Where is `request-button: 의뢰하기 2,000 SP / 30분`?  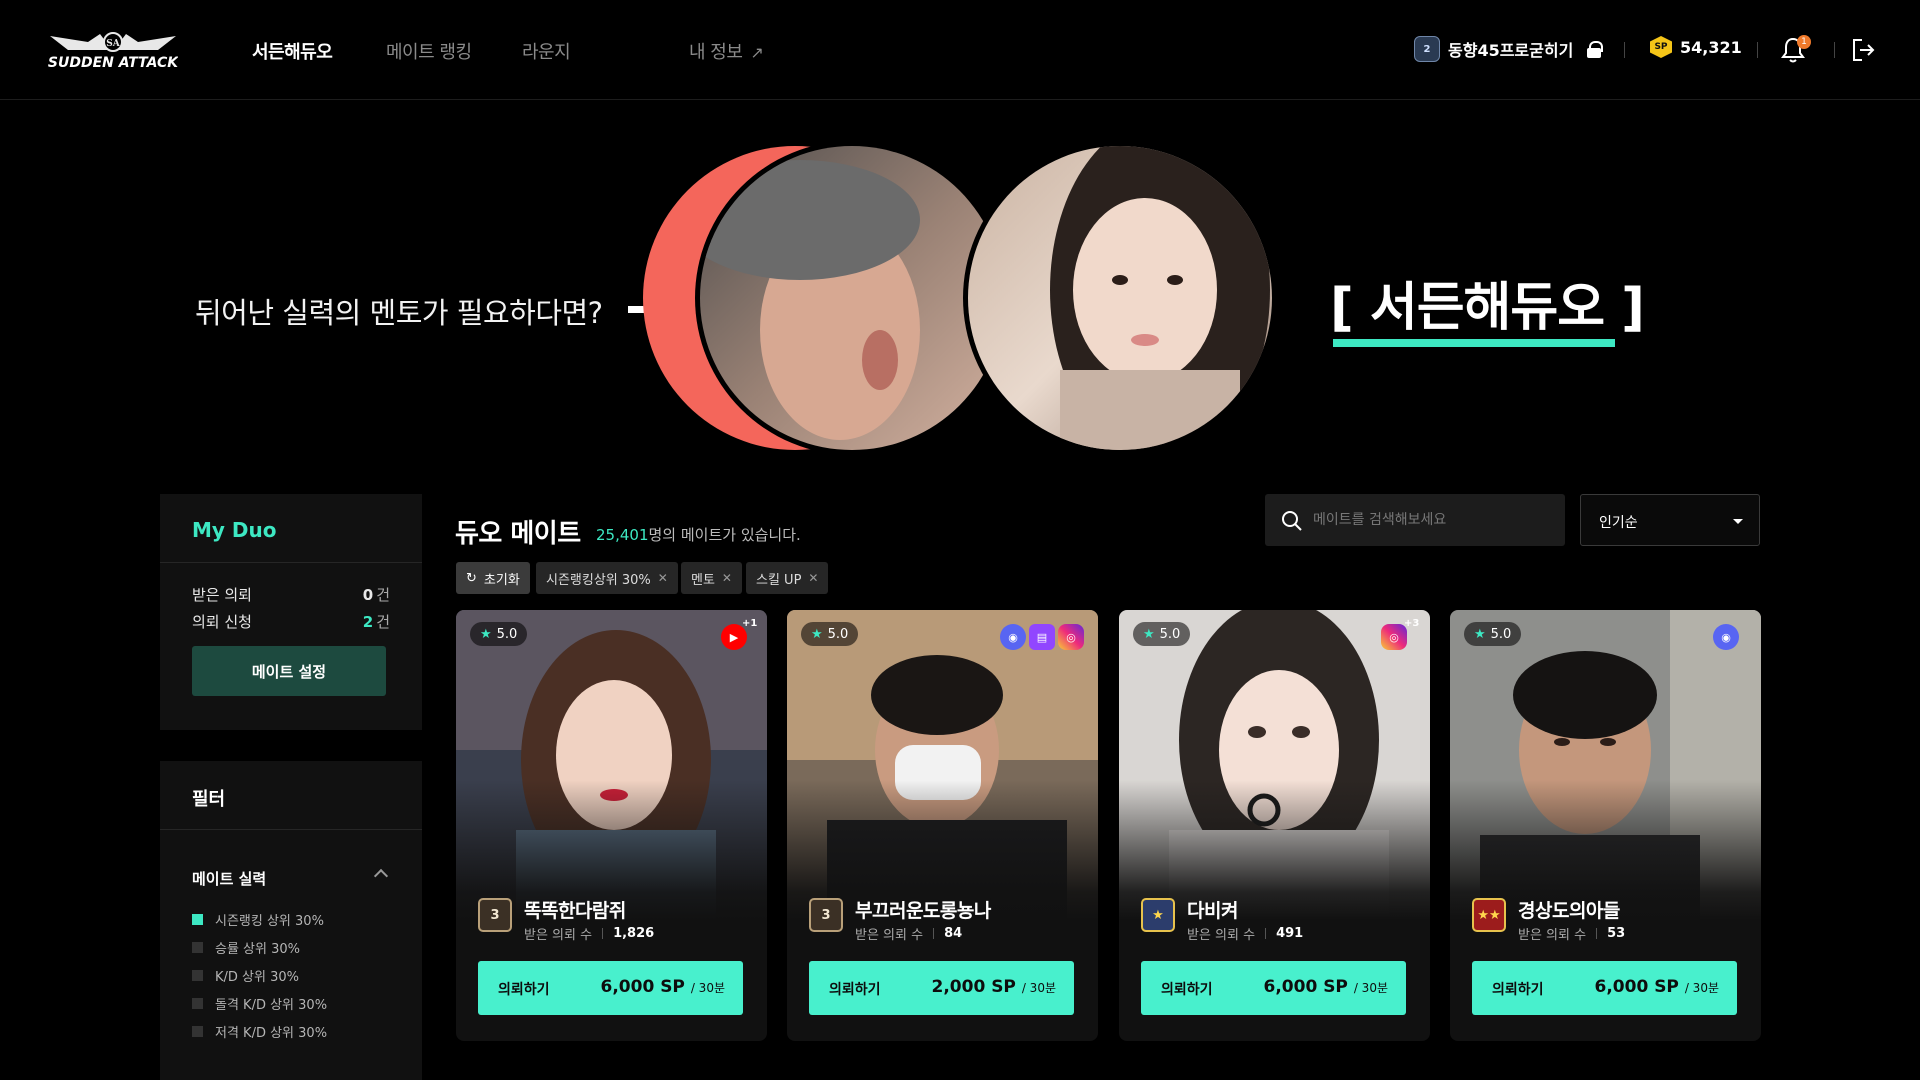 request-button: 의뢰하기 2,000 SP / 30분 is located at coordinates (941, 988).